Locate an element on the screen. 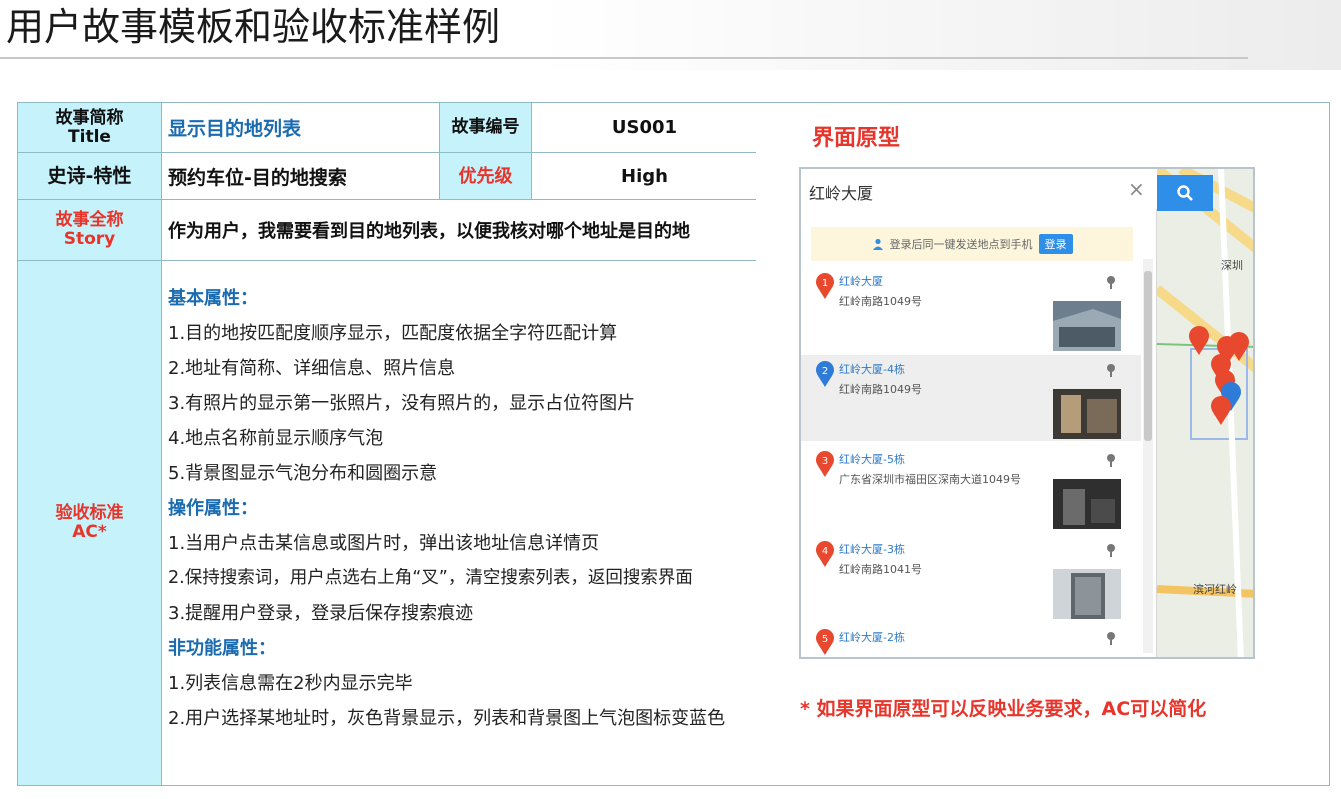 The width and height of the screenshot is (1341, 799). map-label: 深圳 is located at coordinates (1232, 265).